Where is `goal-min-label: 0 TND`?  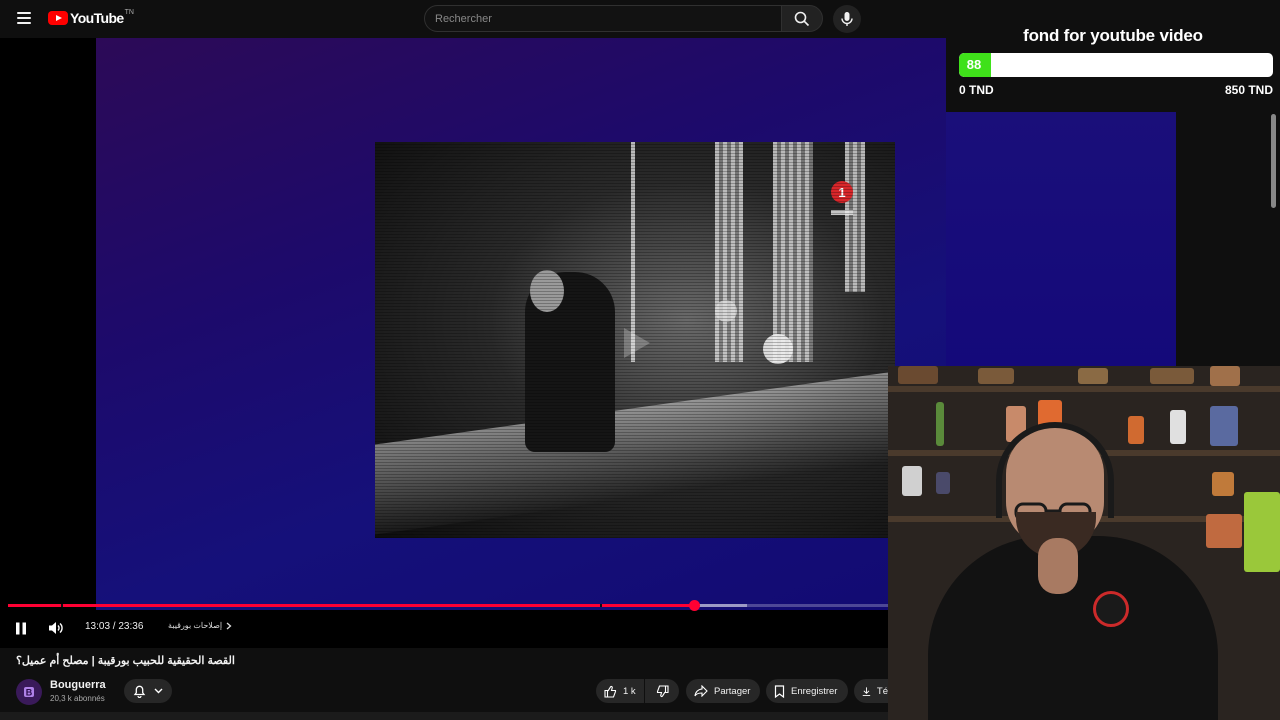
goal-min-label: 0 TND is located at coordinates (976, 90).